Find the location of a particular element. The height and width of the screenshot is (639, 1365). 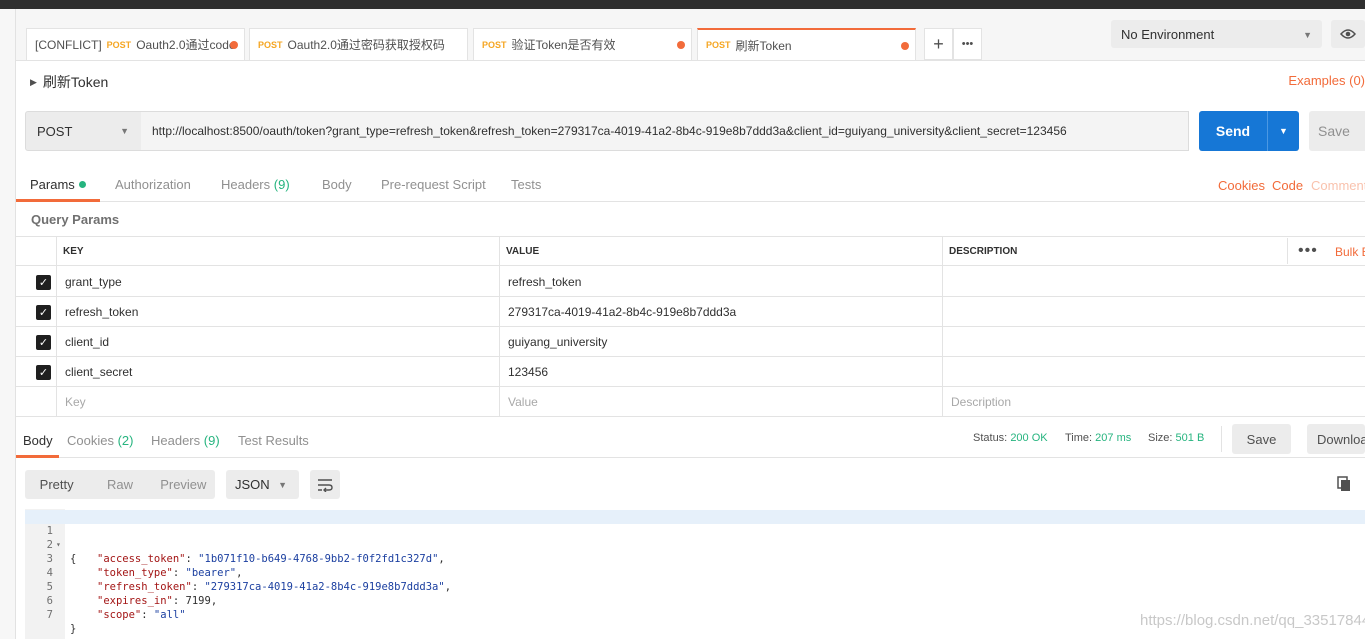

table-row is located at coordinates (690, 342).